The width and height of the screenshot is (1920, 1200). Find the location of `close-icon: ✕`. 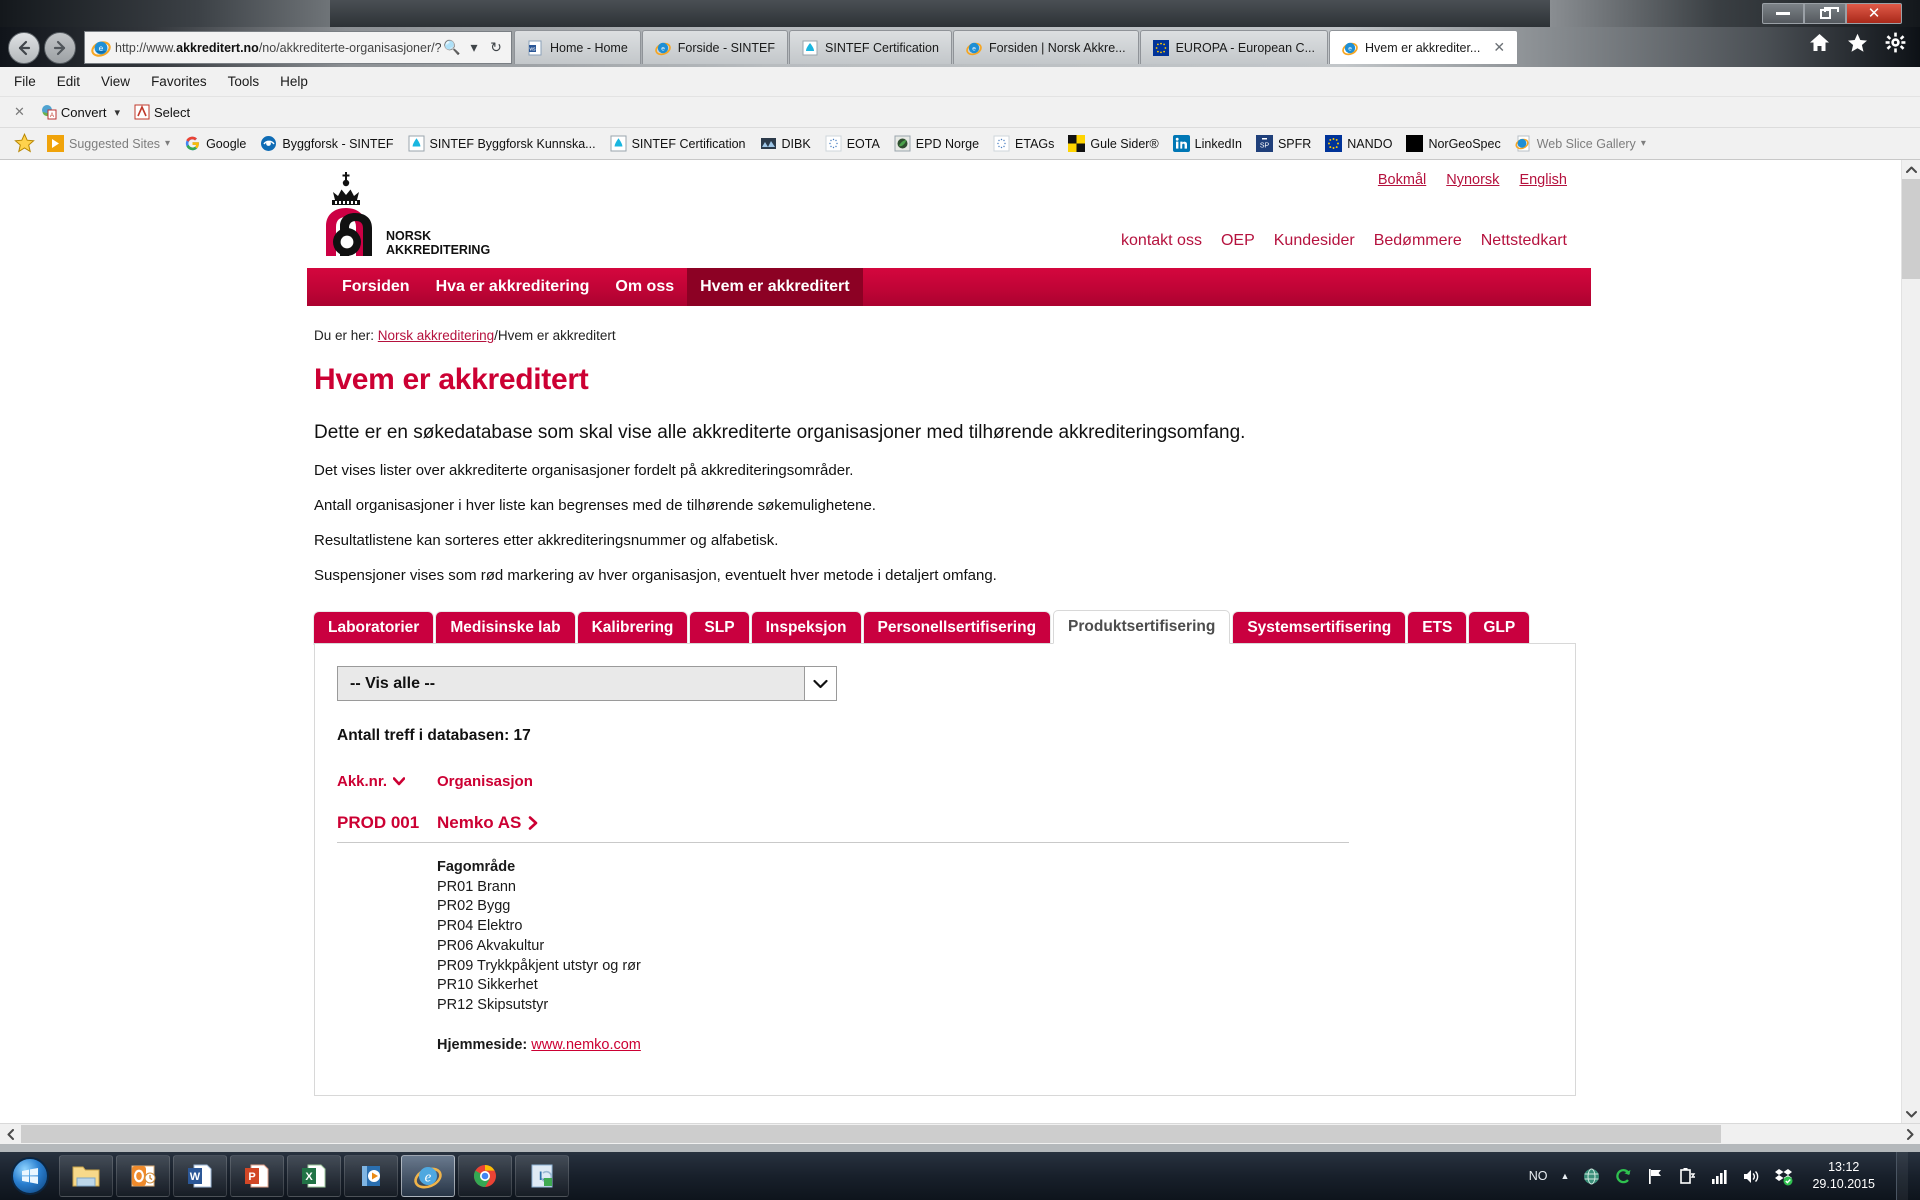

close-icon: ✕ is located at coordinates (1499, 47).